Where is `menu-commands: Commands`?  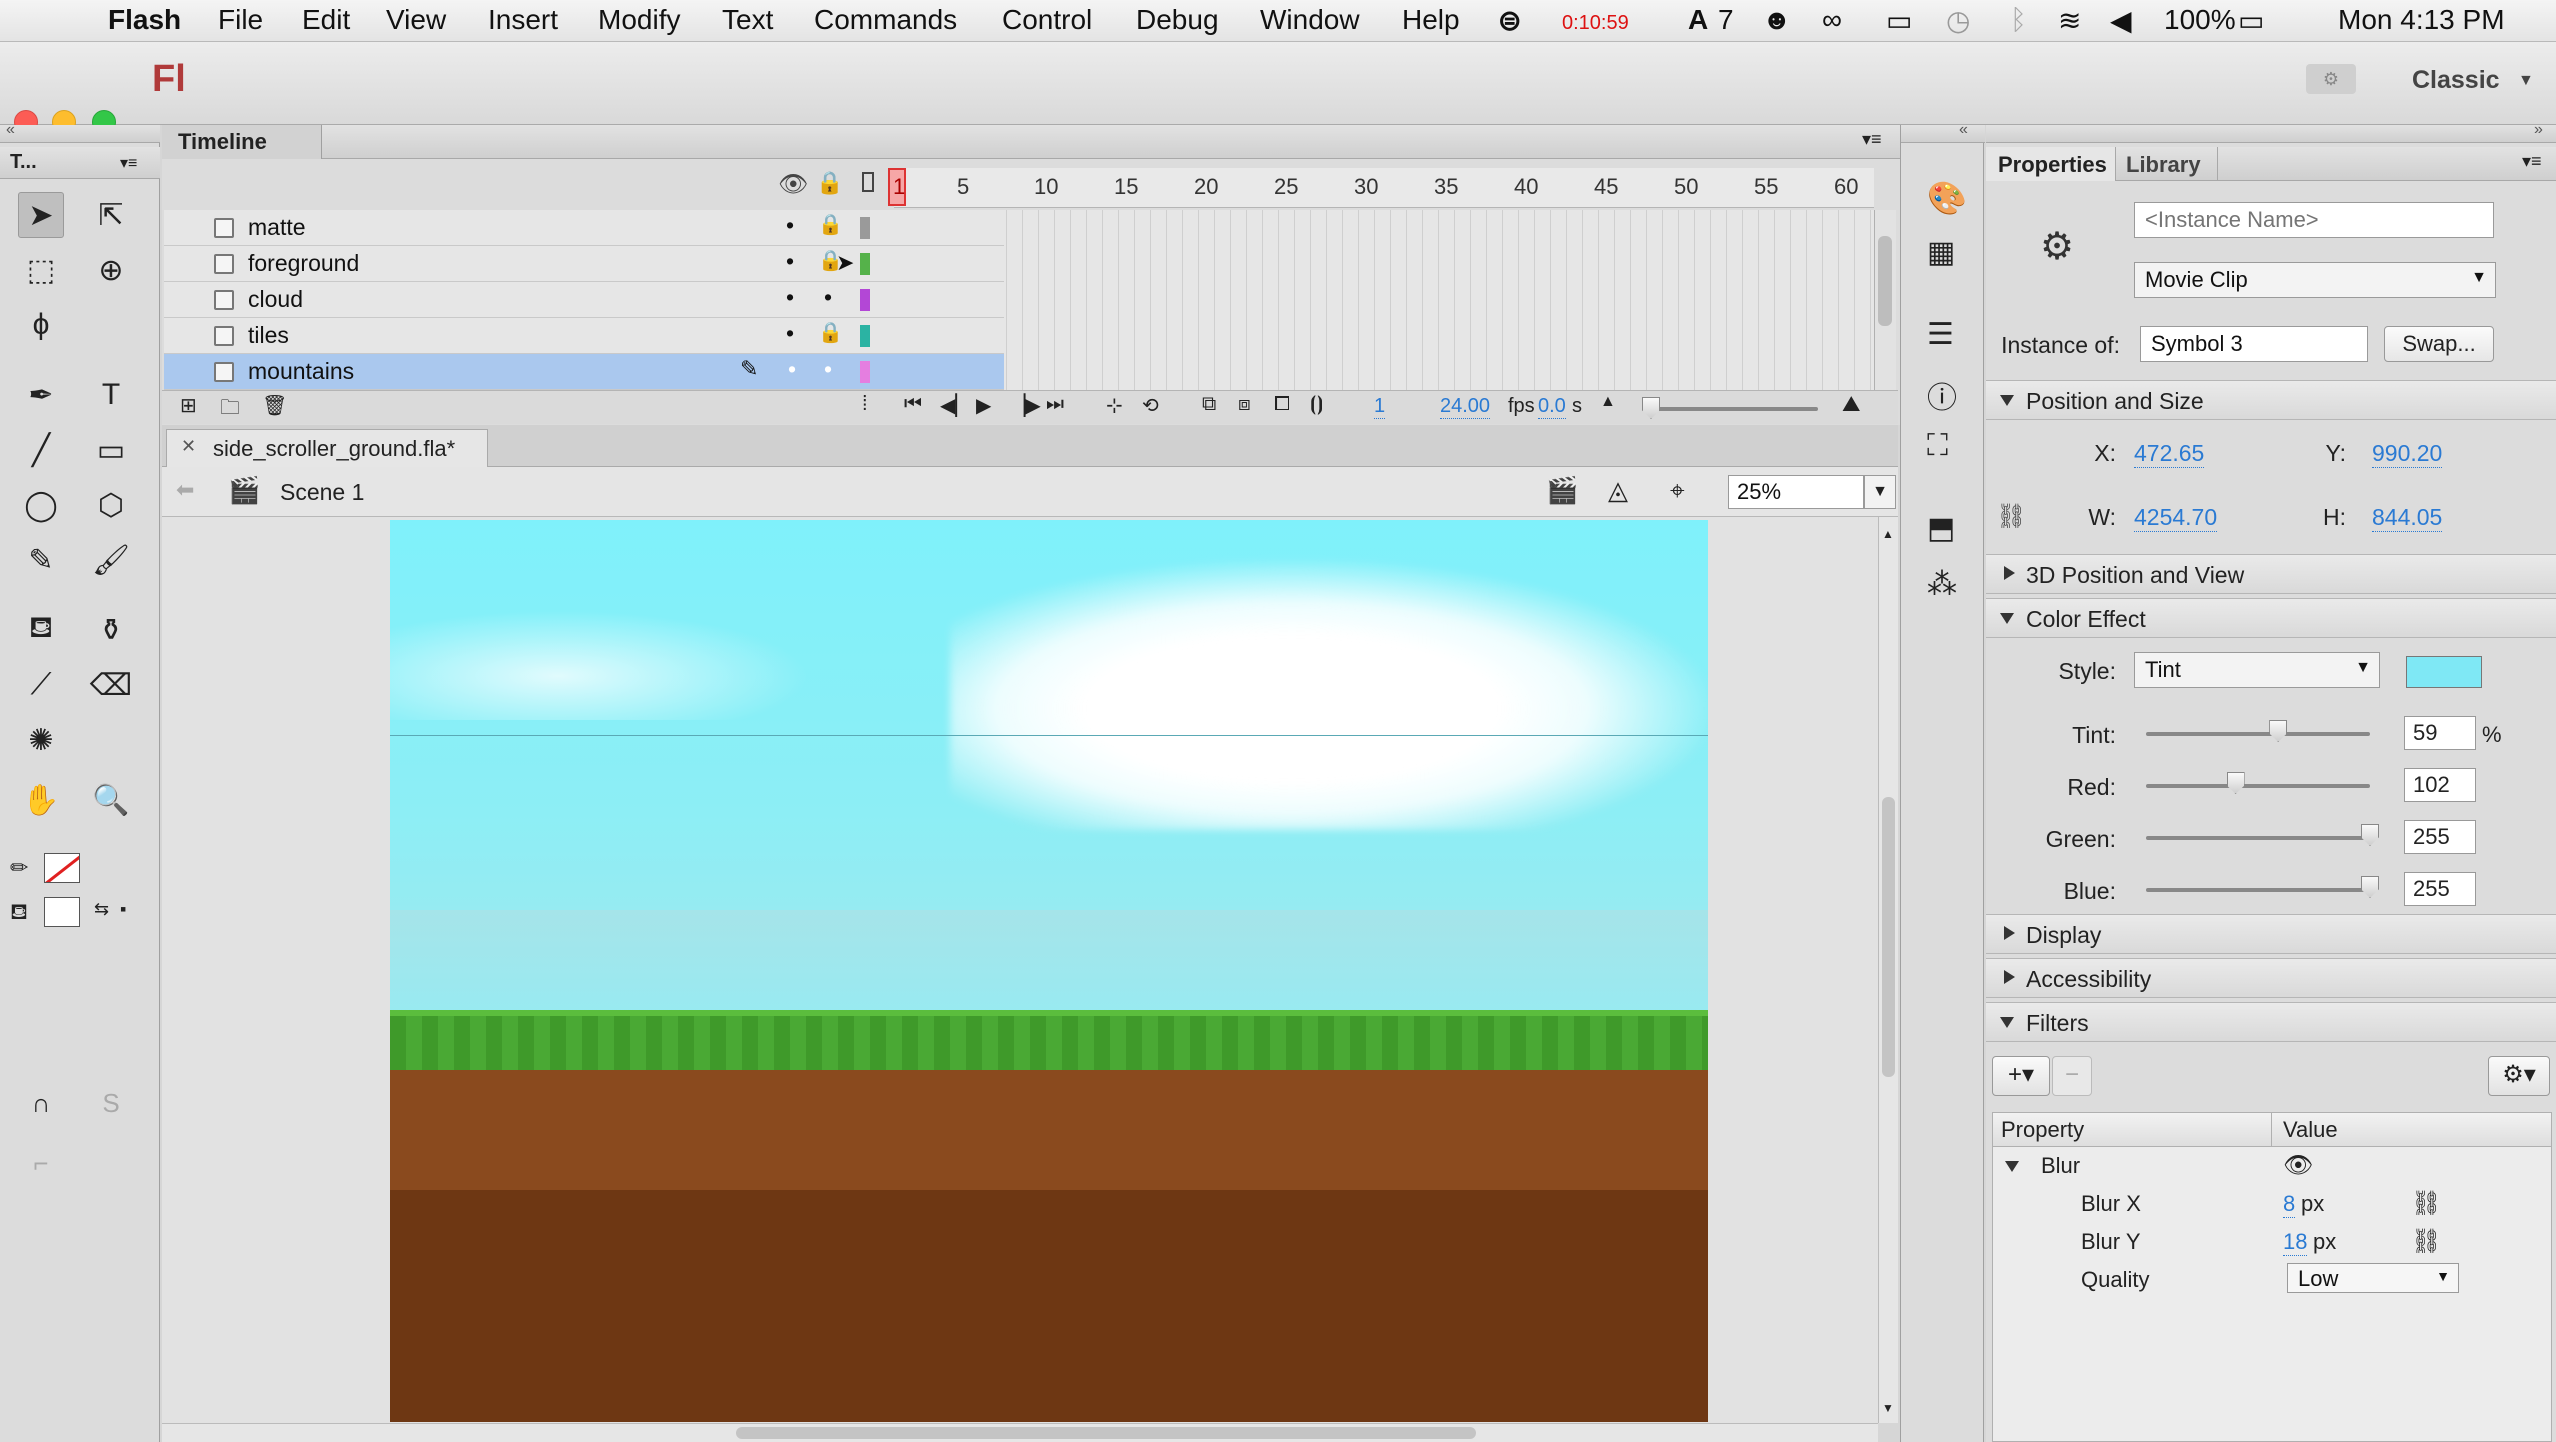
menu-commands: Commands is located at coordinates (885, 20).